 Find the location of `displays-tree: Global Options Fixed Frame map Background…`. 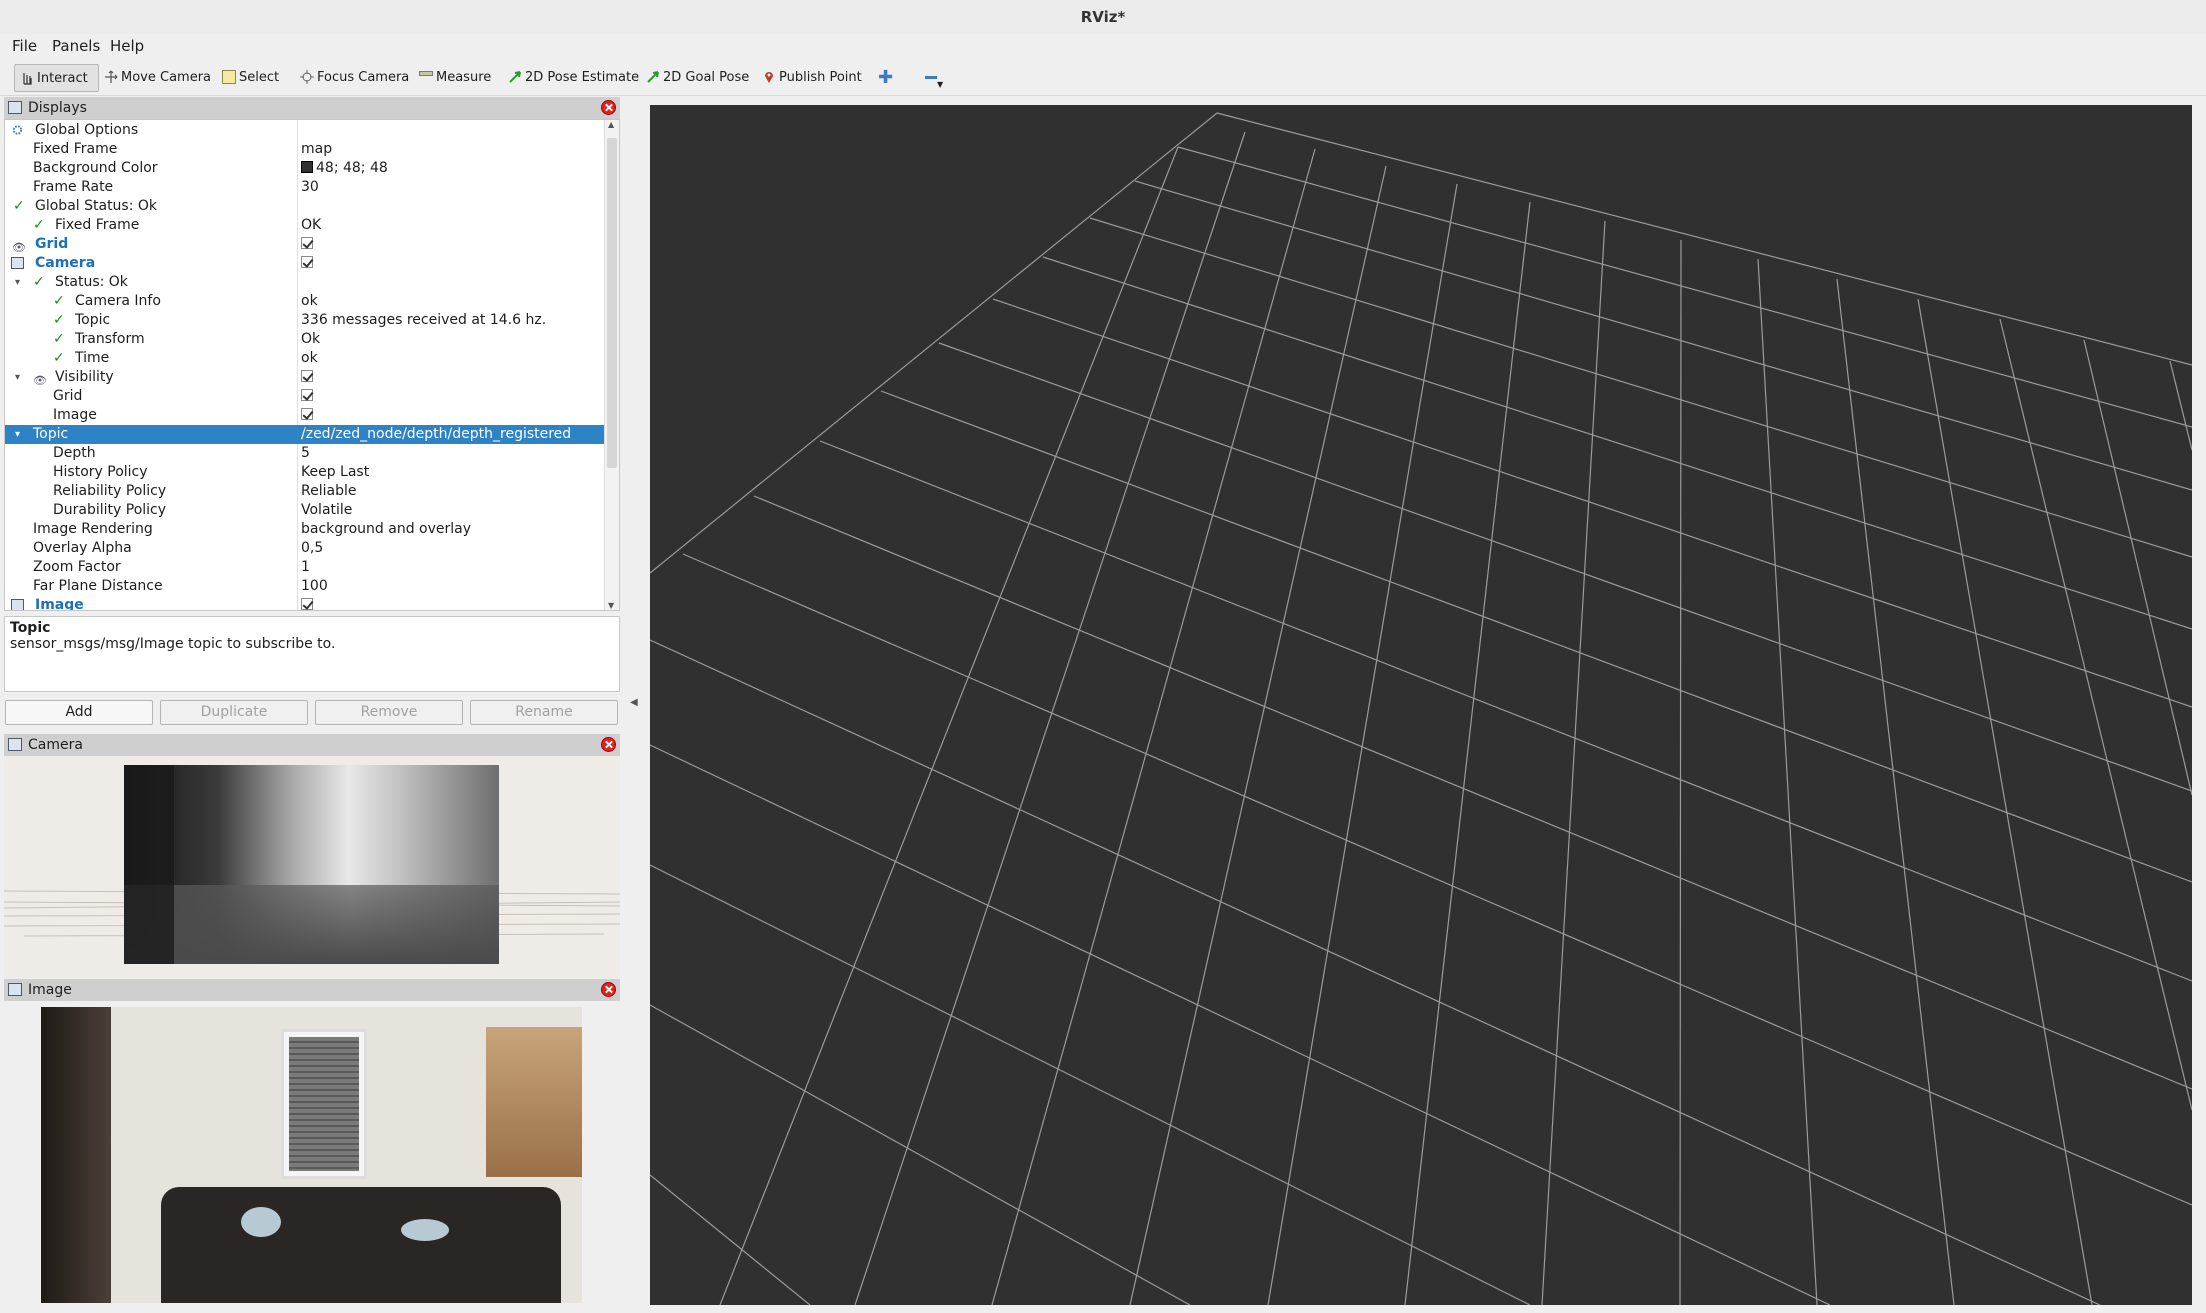

displays-tree: Global Options Fixed Frame map Background… is located at coordinates (312, 365).